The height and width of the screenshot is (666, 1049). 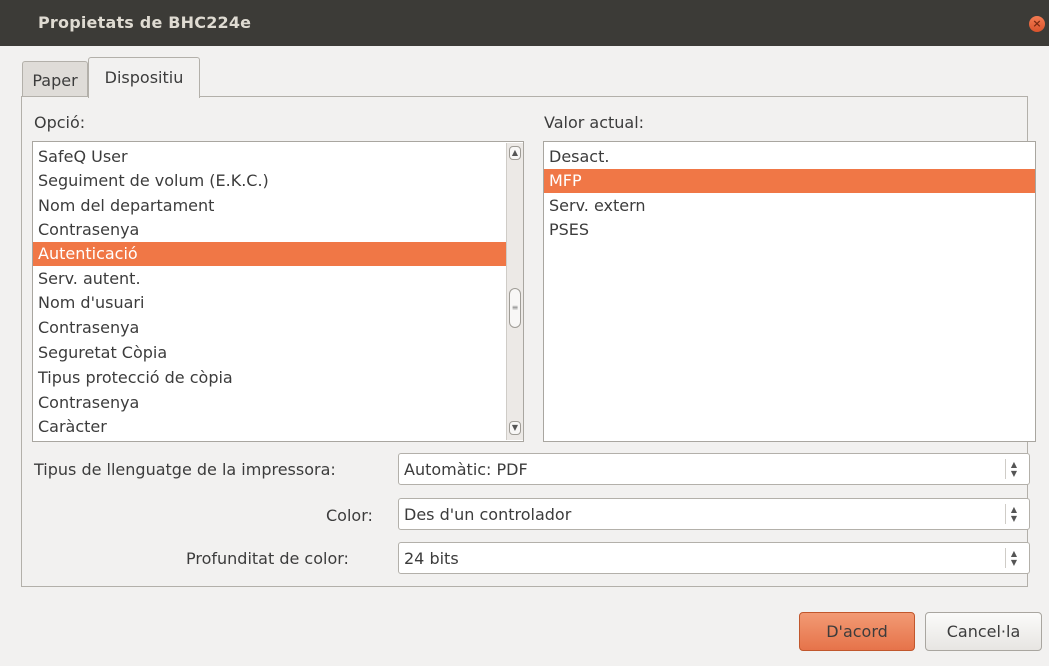 I want to click on tab-paper-label: Paper, so click(x=55, y=80).